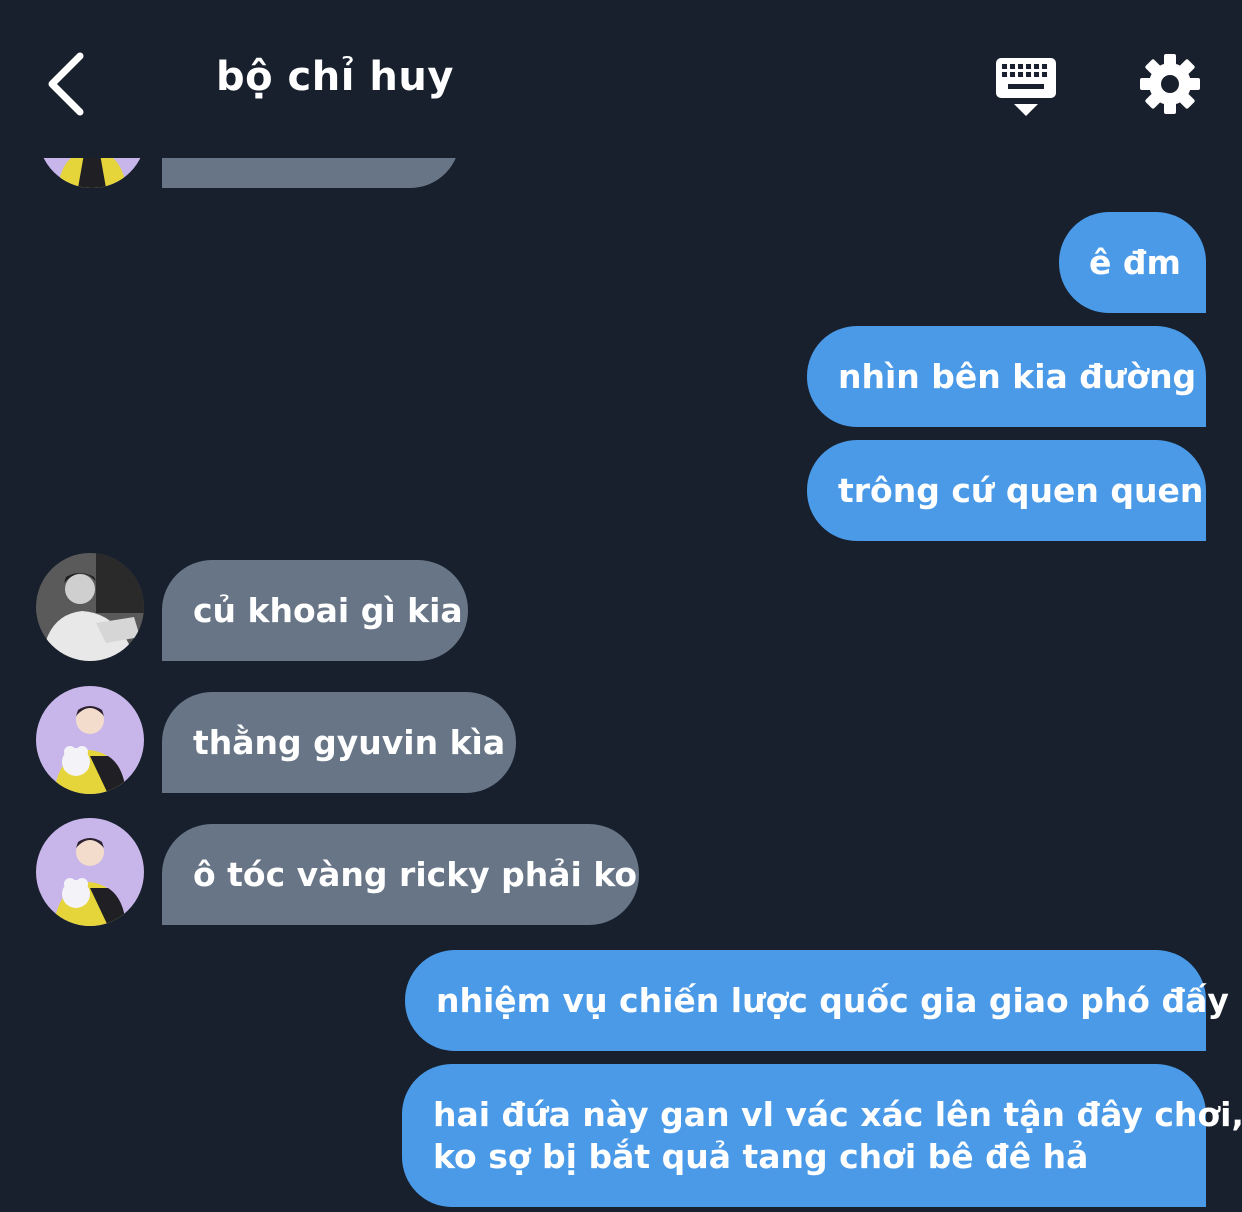  I want to click on message-text: trông cứ quen quen, so click(1021, 490).